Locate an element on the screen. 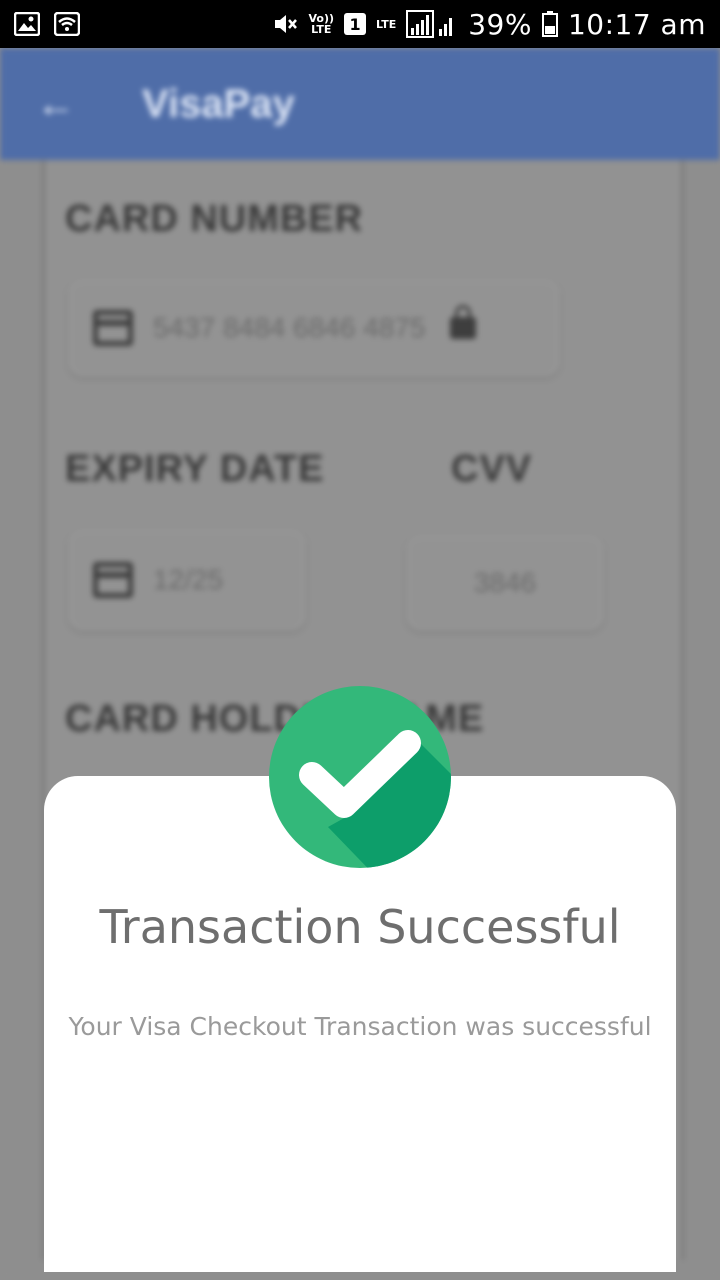  cvv-field: 3846 is located at coordinates (505, 583).